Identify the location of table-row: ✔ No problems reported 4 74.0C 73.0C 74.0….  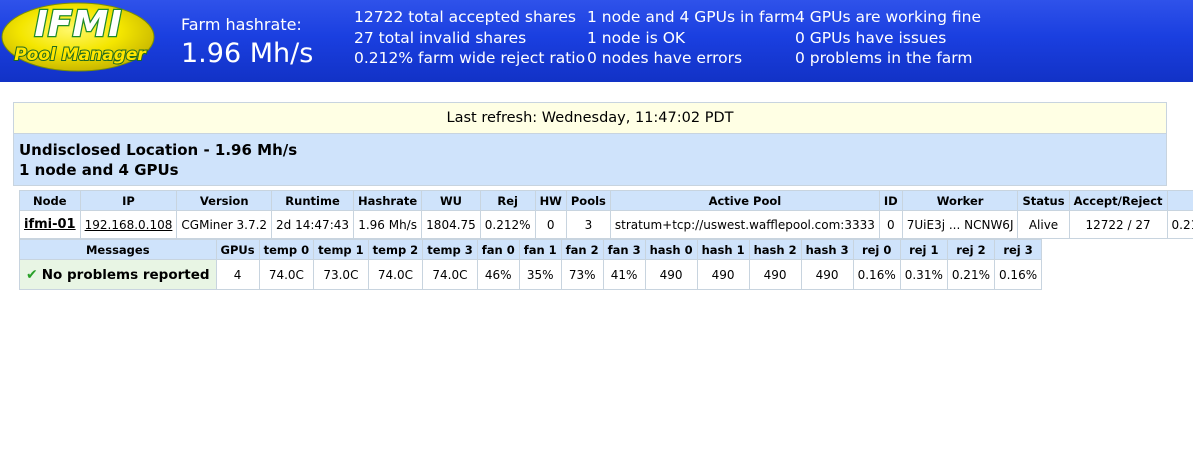
(531, 274).